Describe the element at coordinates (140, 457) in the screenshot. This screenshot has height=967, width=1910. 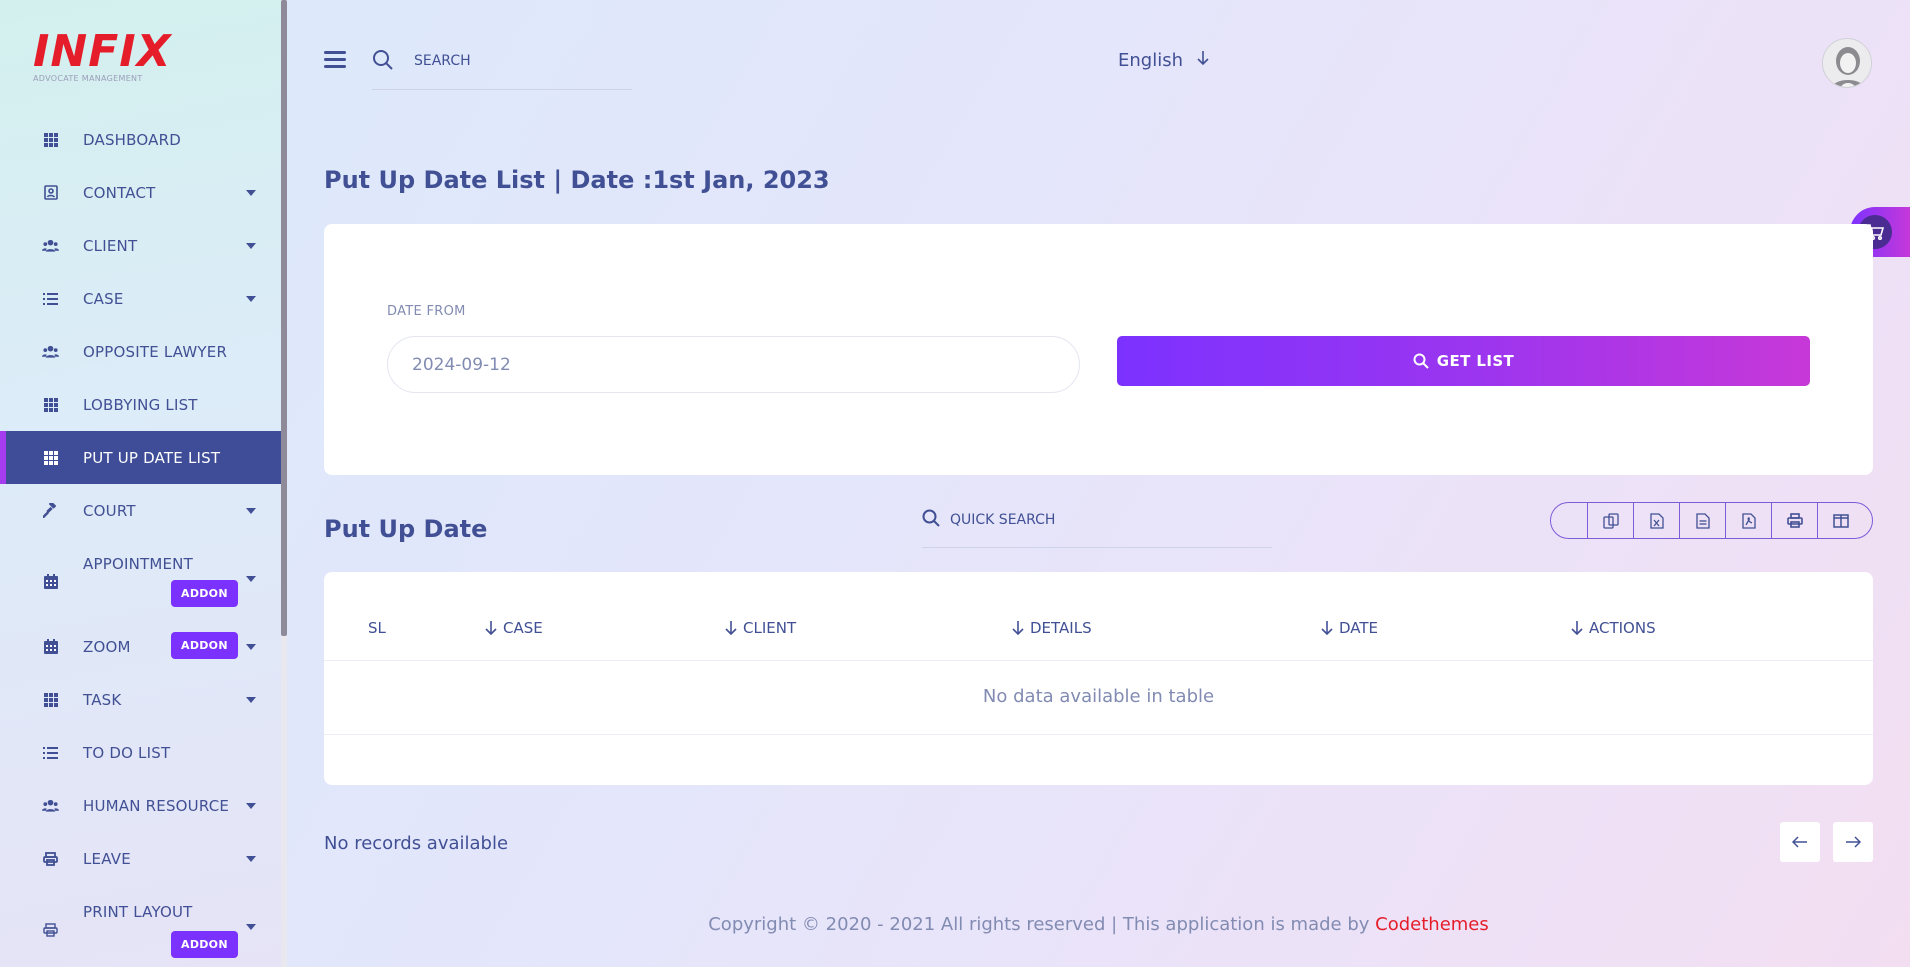
I see `sidebar-item-put-up-date-list: Put Up Date List` at that location.